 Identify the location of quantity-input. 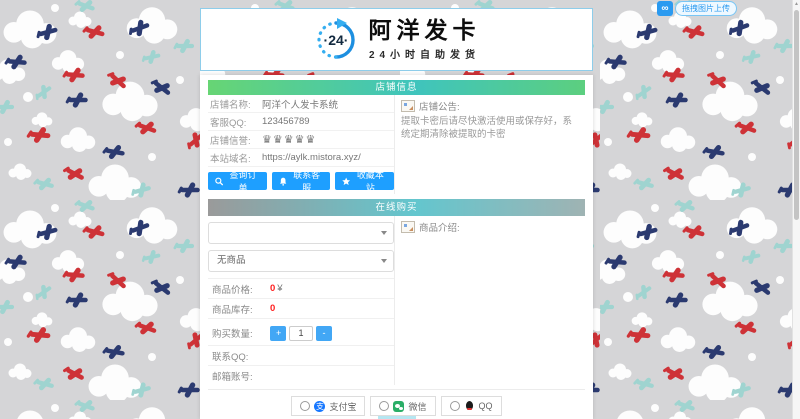
(301, 333).